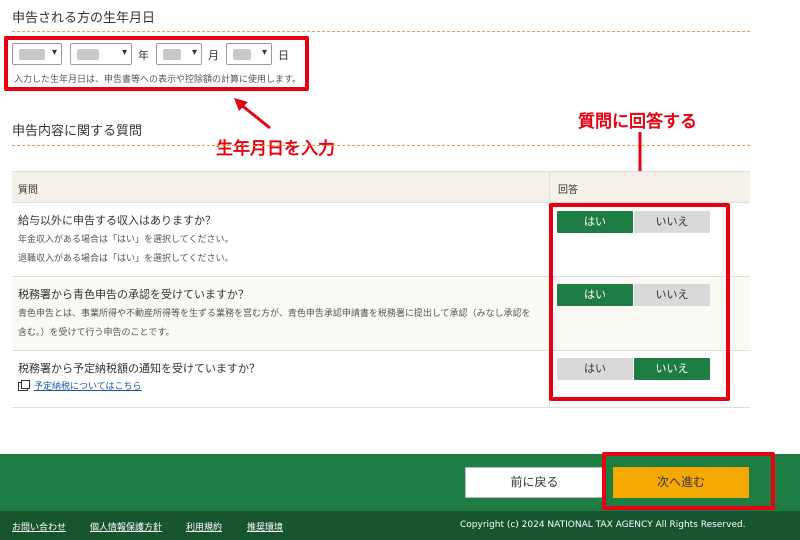 The width and height of the screenshot is (800, 540). I want to click on column-header-question: 質問, so click(28, 190).